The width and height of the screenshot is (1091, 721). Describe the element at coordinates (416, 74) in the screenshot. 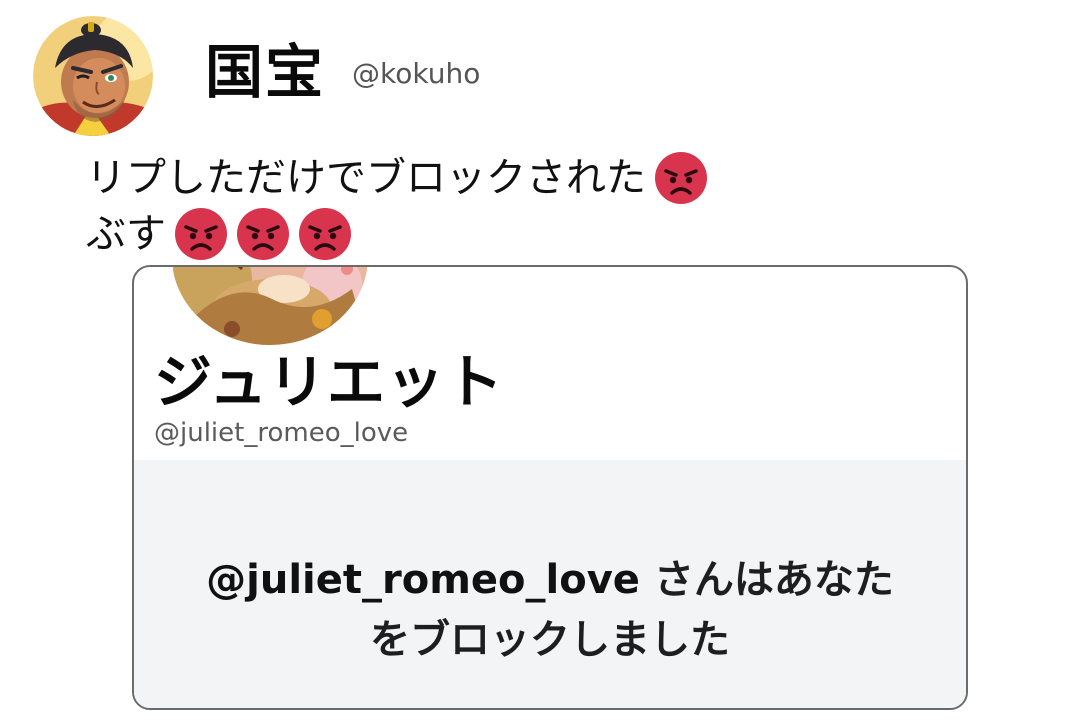

I see `author-handle: @kokuho` at that location.